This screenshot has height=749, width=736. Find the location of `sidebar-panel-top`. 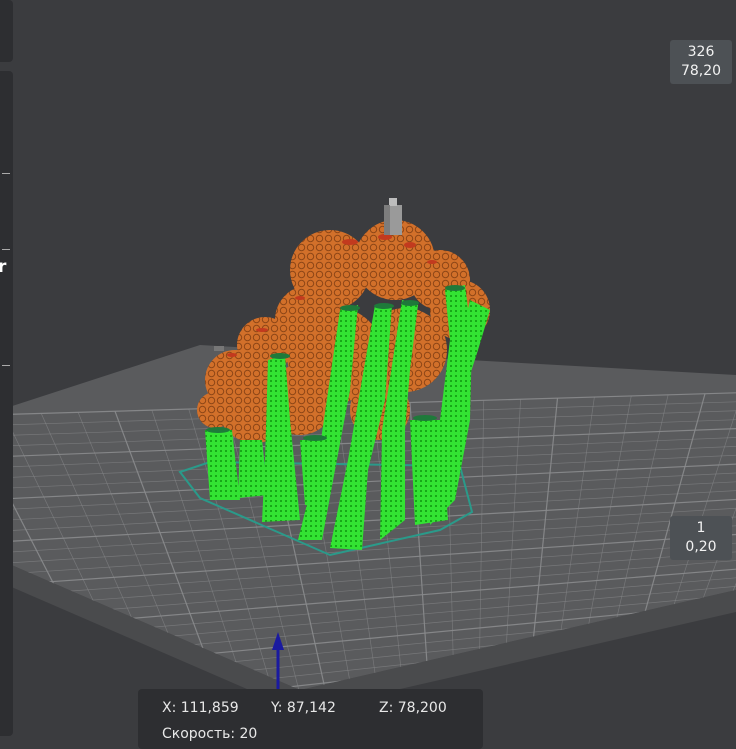

sidebar-panel-top is located at coordinates (6, 31).